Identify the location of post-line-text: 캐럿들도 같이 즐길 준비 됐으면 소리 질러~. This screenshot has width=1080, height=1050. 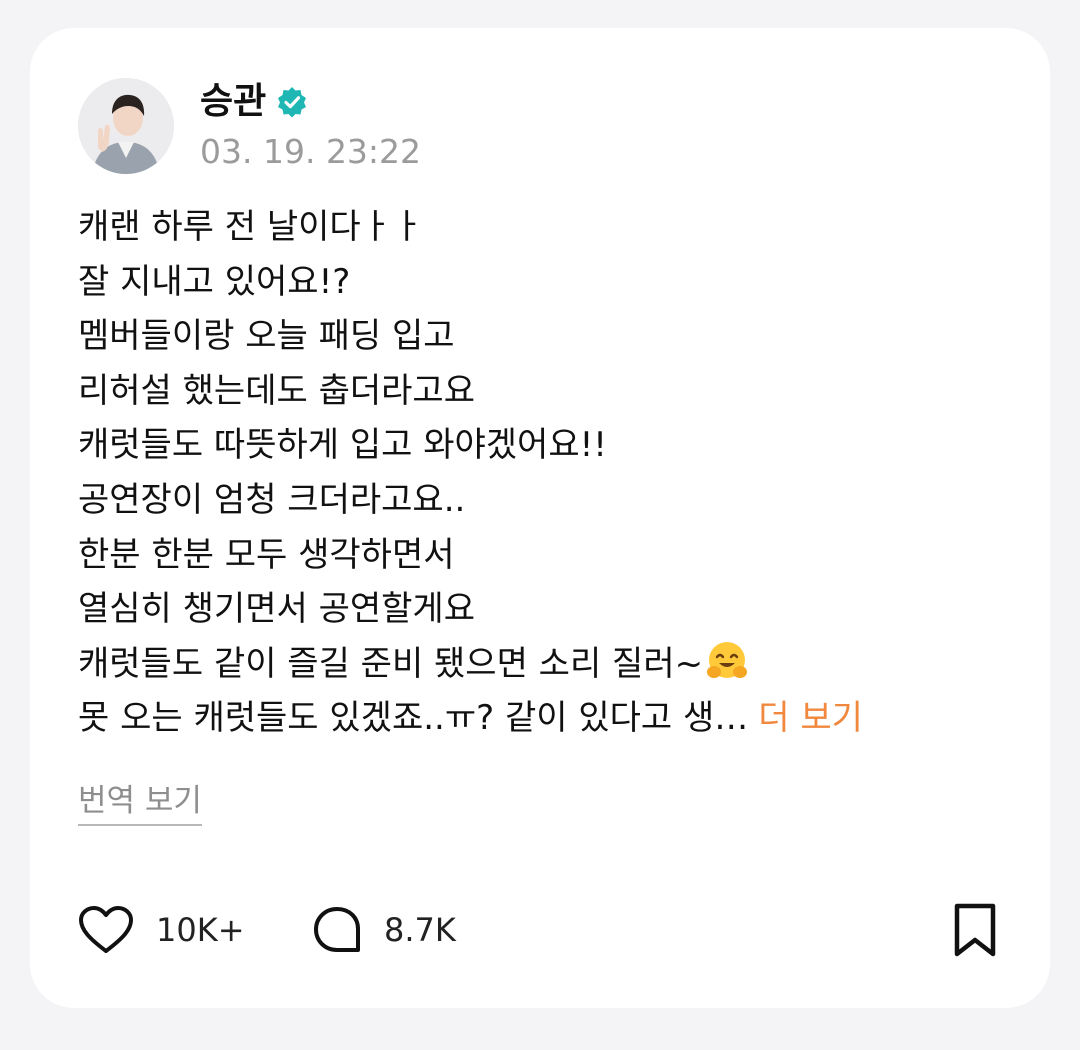
(391, 663).